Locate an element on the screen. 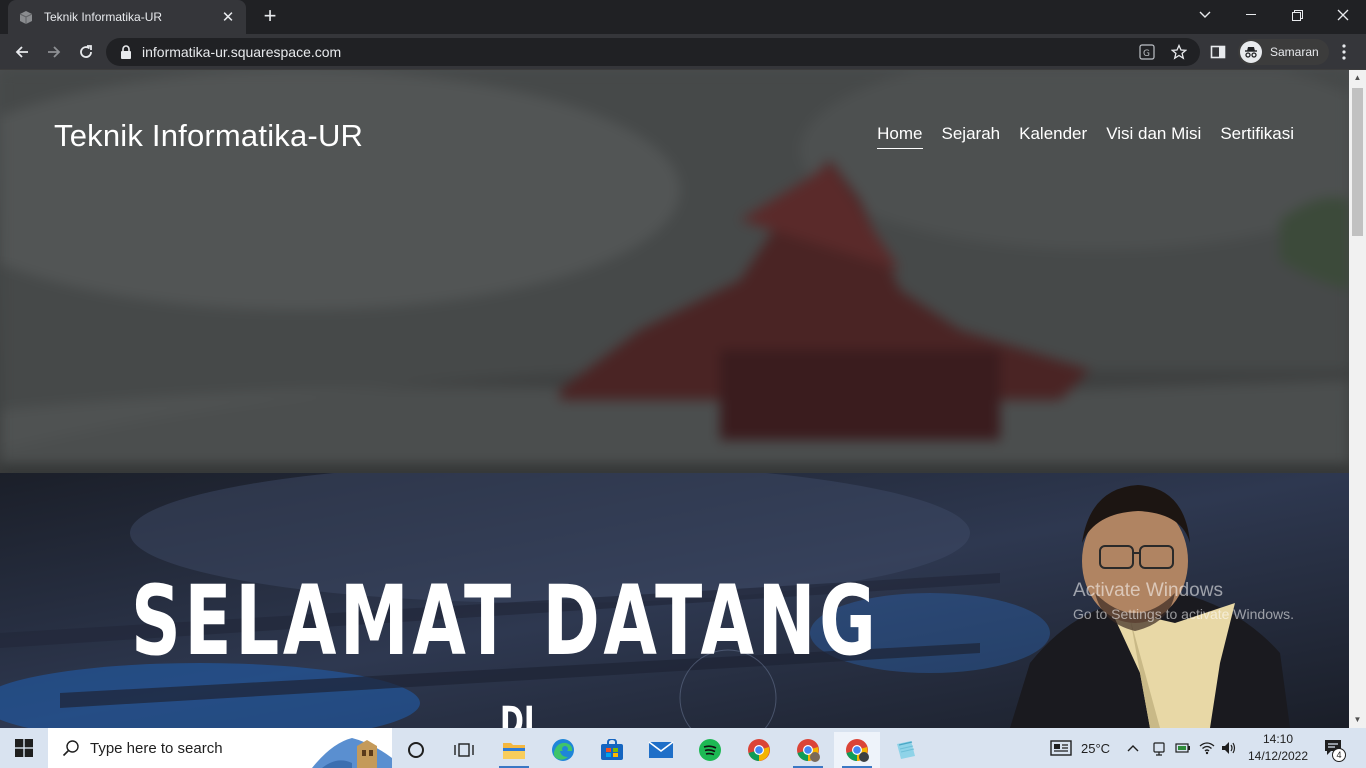 This screenshot has height=768, width=1366. nav-sejarah: Sejarah is located at coordinates (971, 136).